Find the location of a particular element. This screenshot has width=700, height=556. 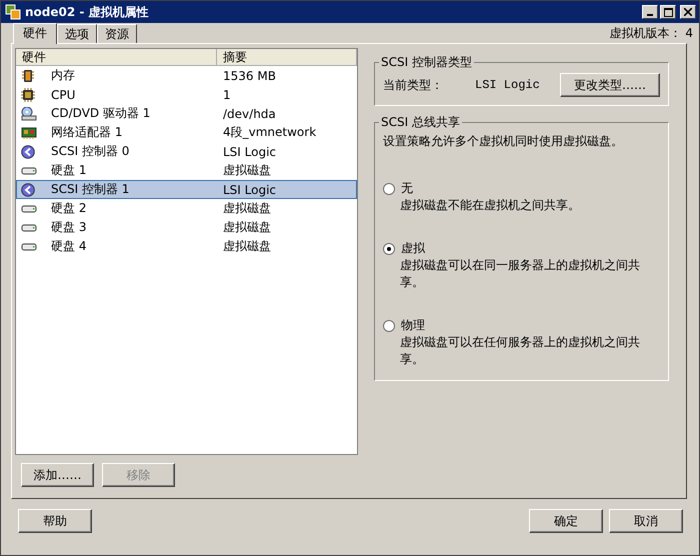

column-header: 硬件 is located at coordinates (116, 57).